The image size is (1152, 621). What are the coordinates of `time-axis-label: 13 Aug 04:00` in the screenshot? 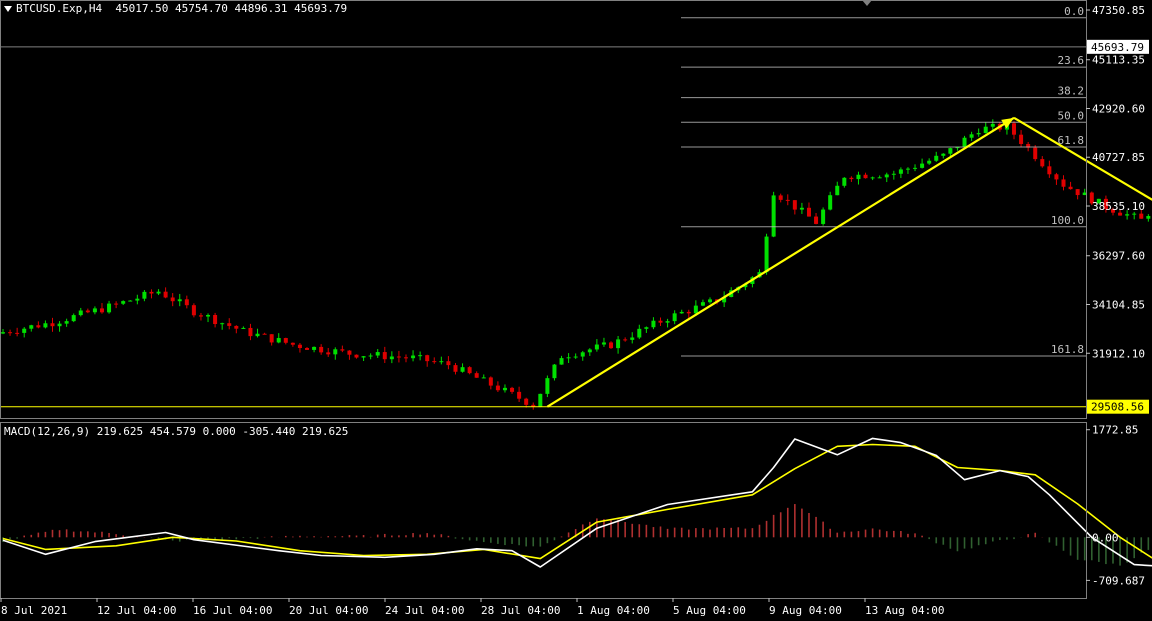 It's located at (904, 610).